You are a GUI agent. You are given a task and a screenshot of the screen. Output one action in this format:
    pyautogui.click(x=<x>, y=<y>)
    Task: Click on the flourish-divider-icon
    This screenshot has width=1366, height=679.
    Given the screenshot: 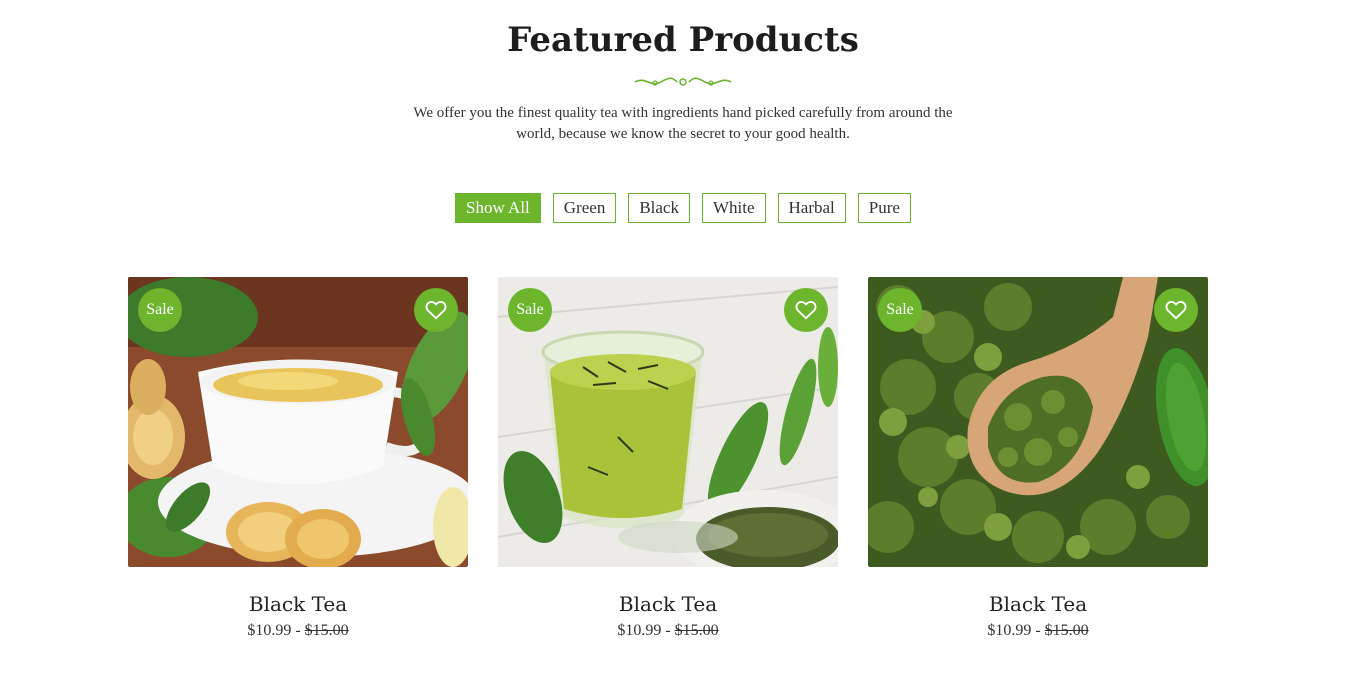 What is the action you would take?
    pyautogui.click(x=683, y=81)
    